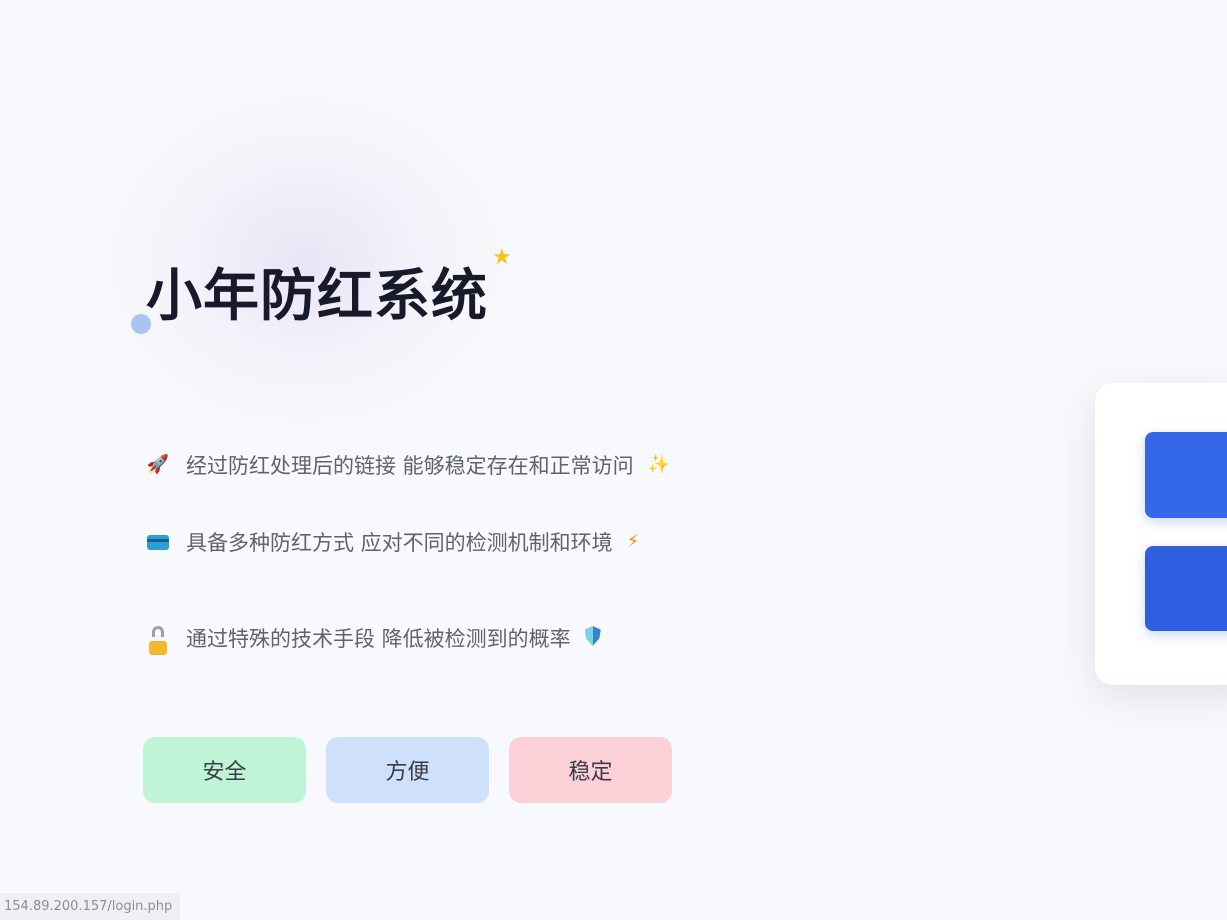  I want to click on feature-item: 🚀 经过防红处理后的链接 能够稳定存在和正常访问 ✨, so click(408, 465).